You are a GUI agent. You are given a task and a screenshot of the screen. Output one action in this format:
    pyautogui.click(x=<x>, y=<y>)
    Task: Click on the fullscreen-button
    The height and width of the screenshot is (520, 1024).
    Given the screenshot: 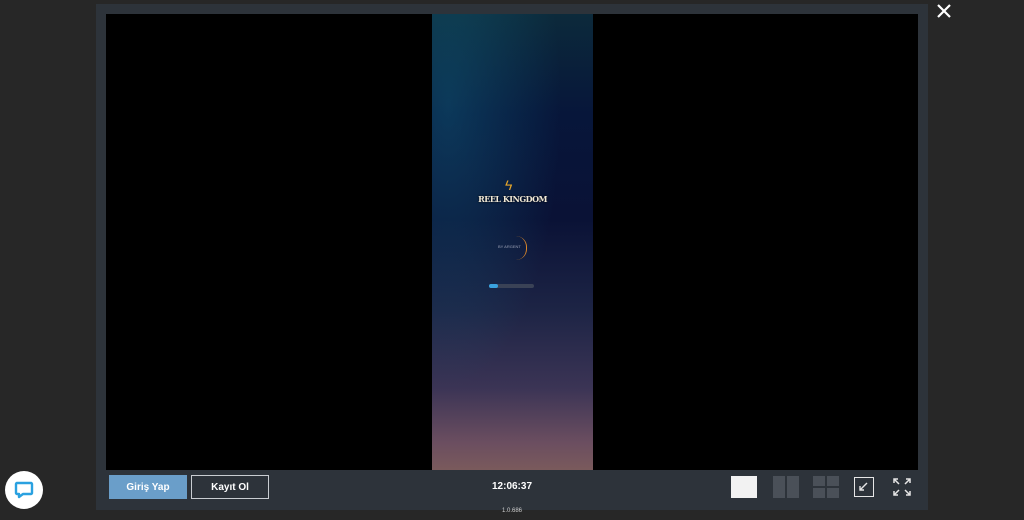 What is the action you would take?
    pyautogui.click(x=902, y=487)
    